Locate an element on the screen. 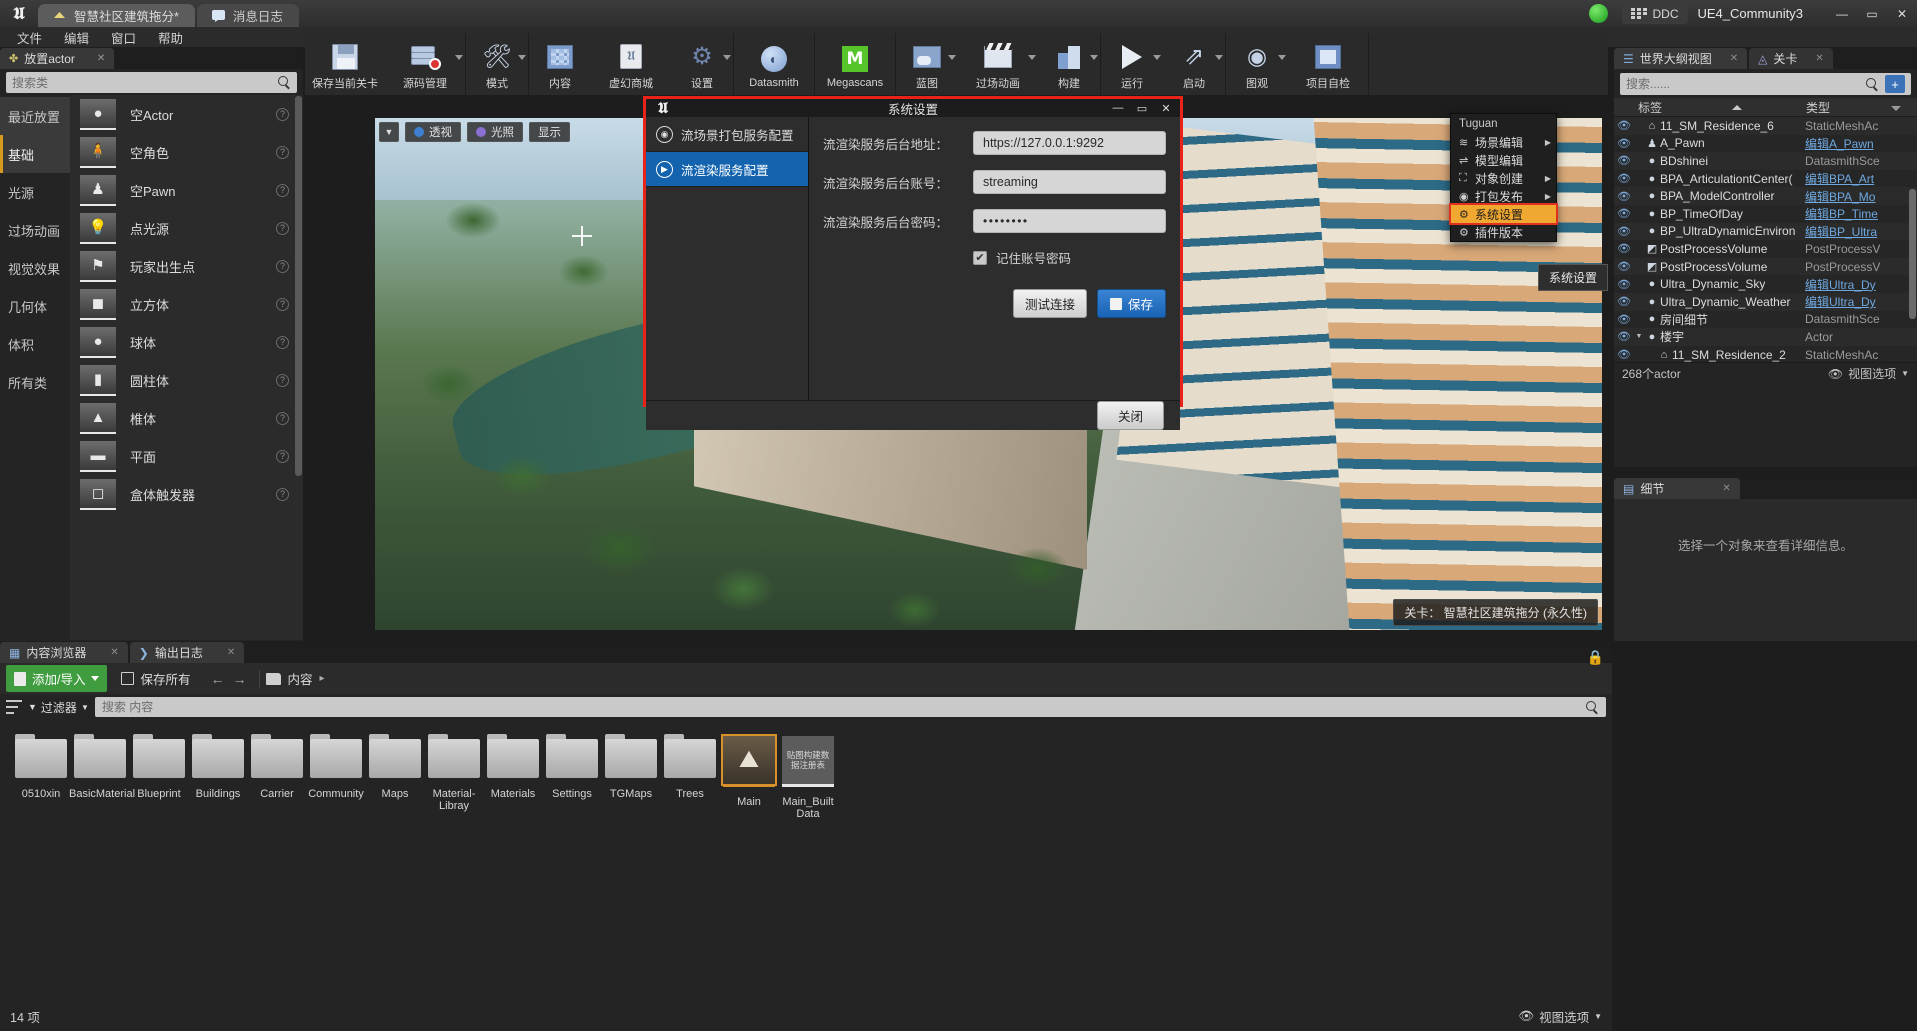 The height and width of the screenshot is (1031, 1917). menu-window: 窗口 is located at coordinates (123, 37).